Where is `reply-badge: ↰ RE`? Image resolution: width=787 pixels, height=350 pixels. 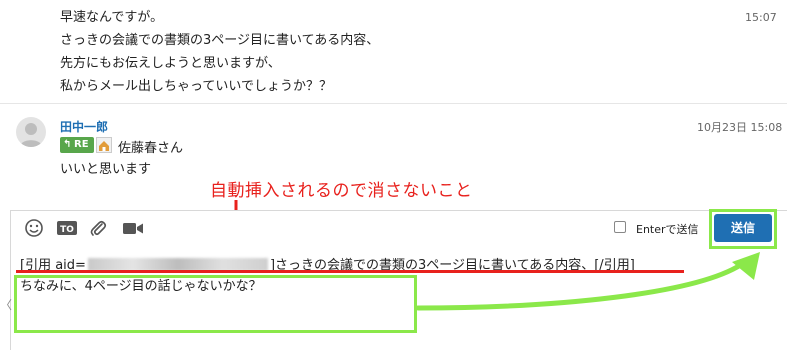
reply-badge: ↰ RE is located at coordinates (77, 145).